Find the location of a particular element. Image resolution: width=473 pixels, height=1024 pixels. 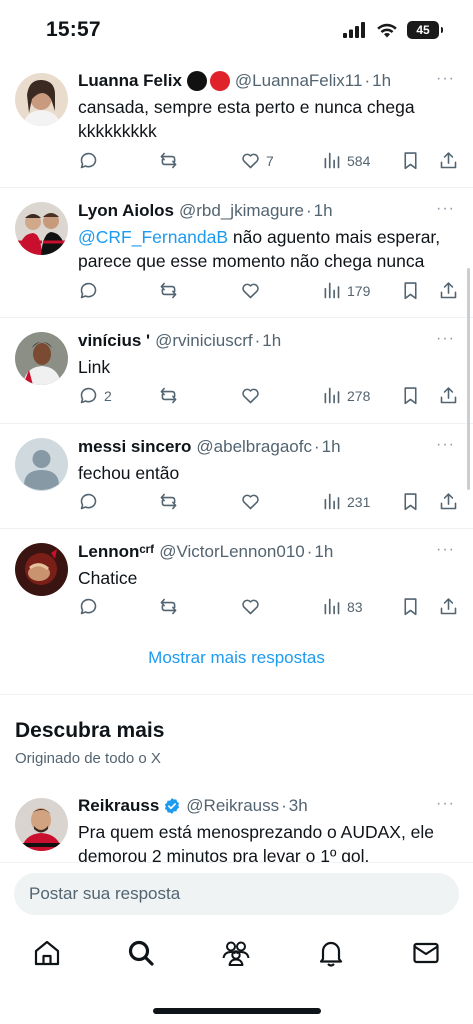

tweet-actions: 179 is located at coordinates (267, 292).